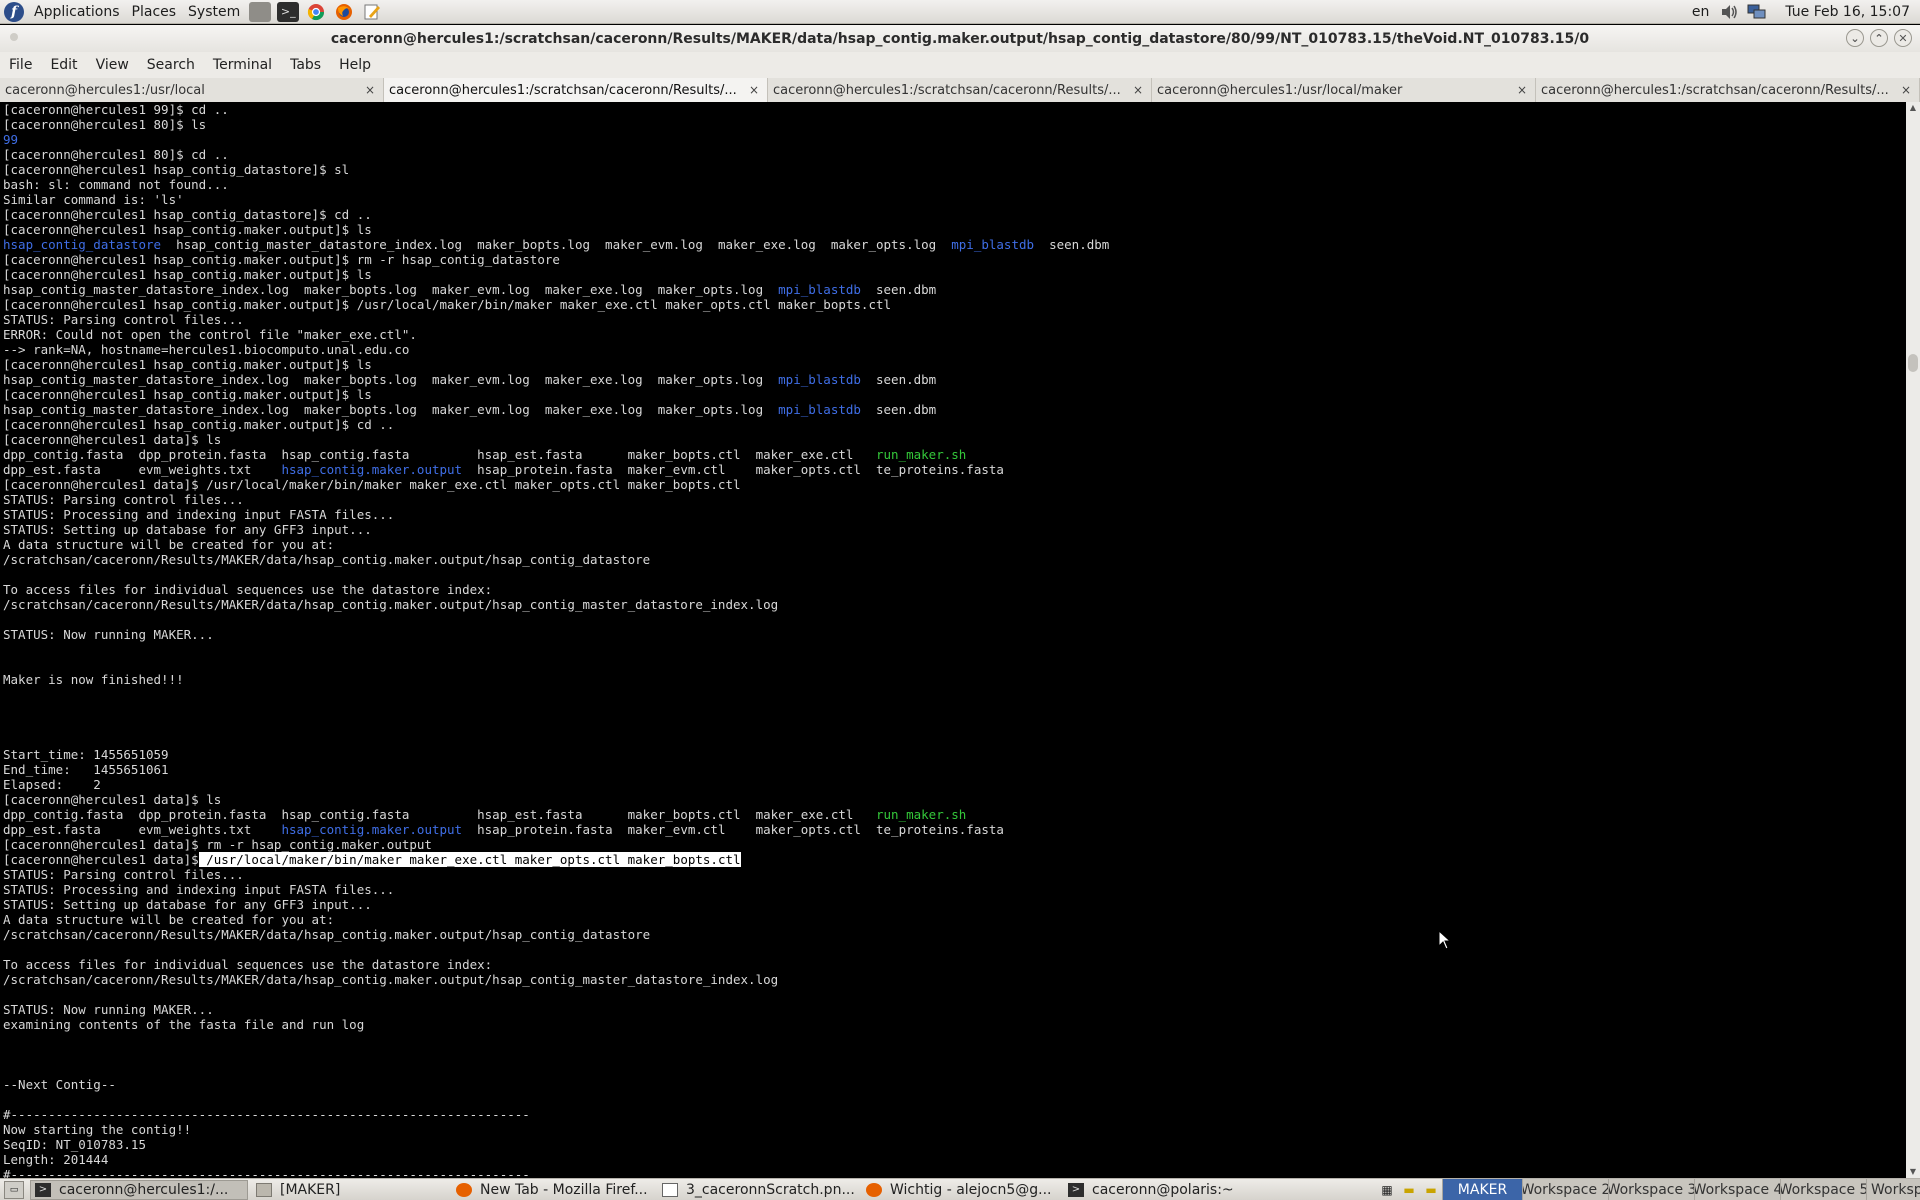  I want to click on menu-tabs: Tabs, so click(305, 65).